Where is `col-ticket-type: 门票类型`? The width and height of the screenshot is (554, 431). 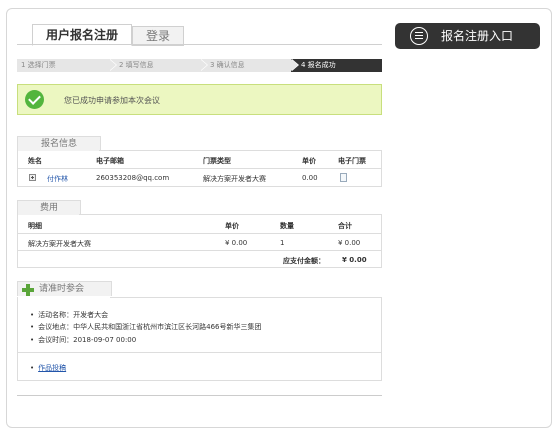
col-ticket-type: 门票类型 is located at coordinates (217, 161).